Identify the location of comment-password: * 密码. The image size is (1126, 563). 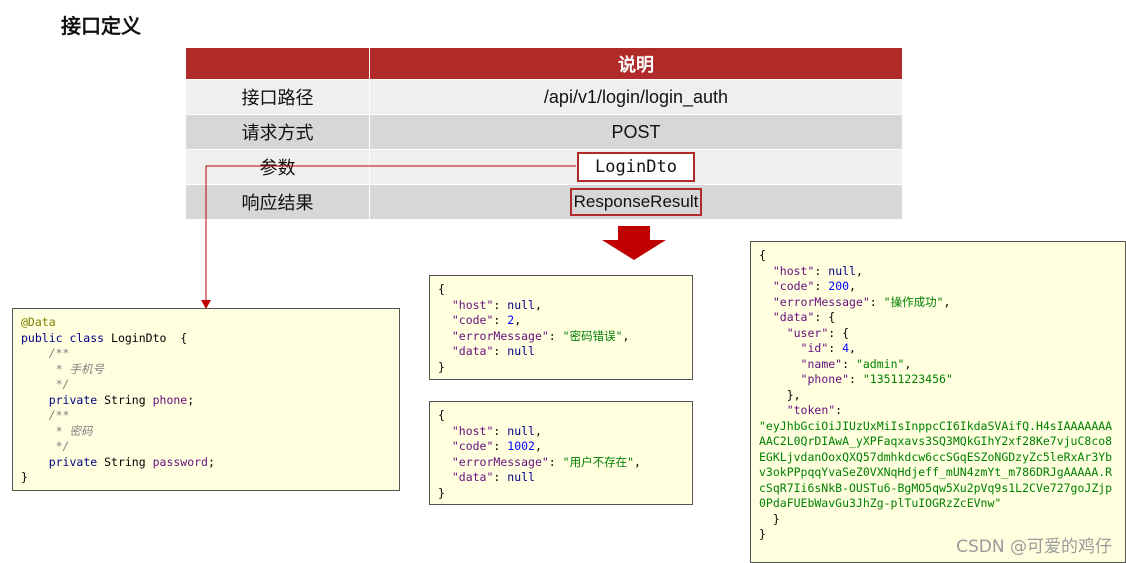
(70, 430).